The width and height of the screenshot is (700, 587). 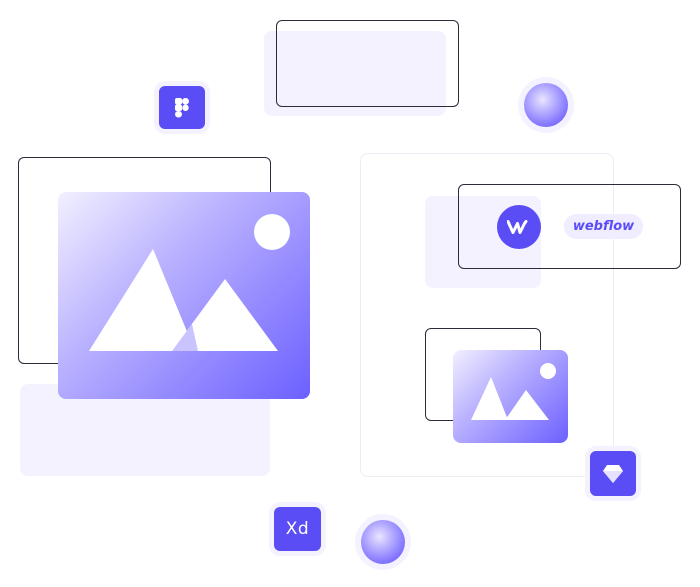 I want to click on orb-decoration-bottom, so click(x=383, y=542).